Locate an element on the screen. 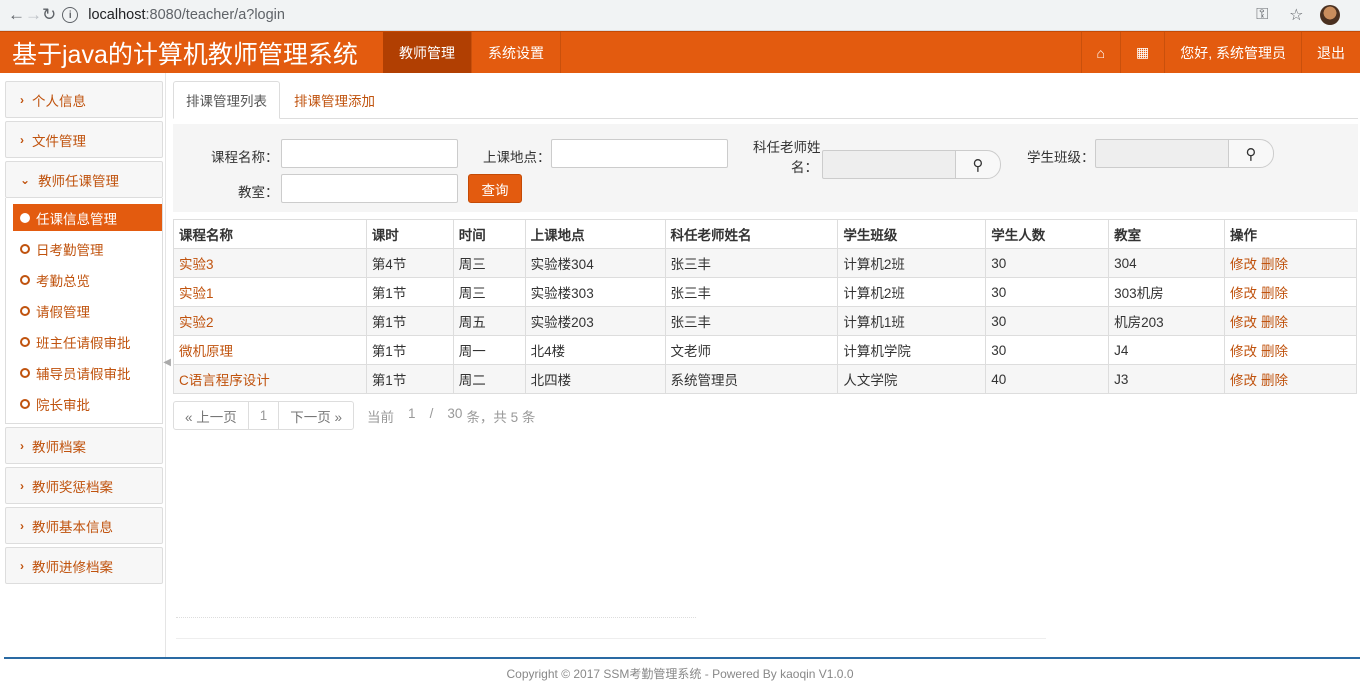  sidebar-item-label: 请假管理 is located at coordinates (63, 312).